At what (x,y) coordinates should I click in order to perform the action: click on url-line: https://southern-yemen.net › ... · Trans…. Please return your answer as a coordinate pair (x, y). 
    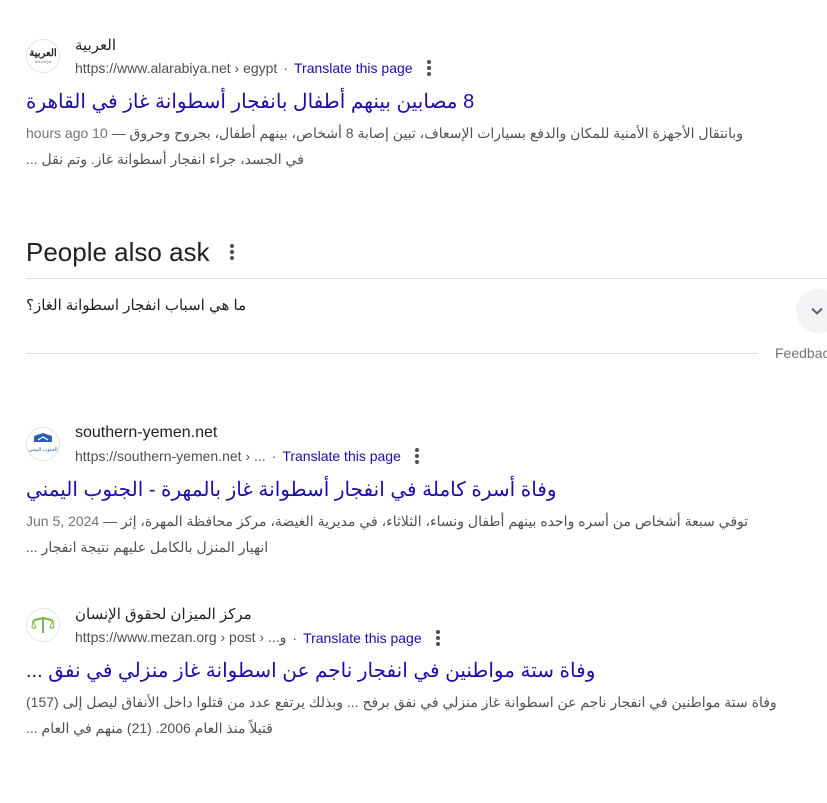
    Looking at the image, I should click on (247, 456).